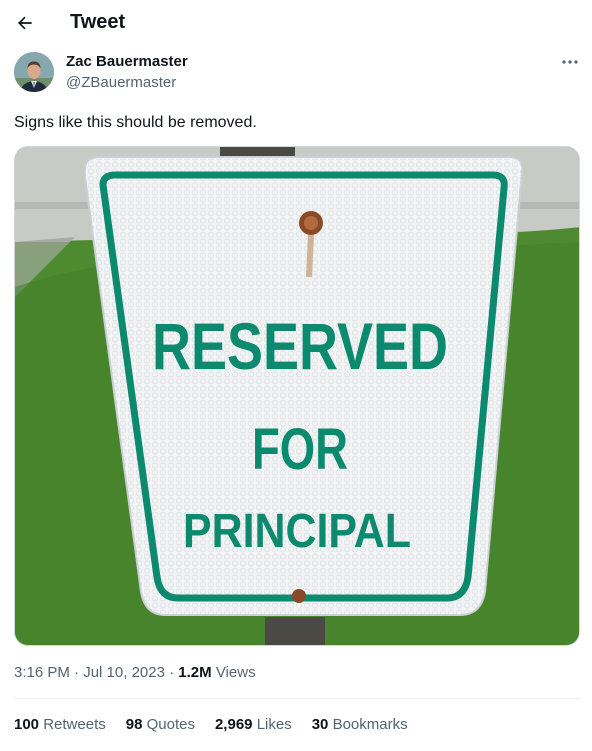 The image size is (592, 751). What do you see at coordinates (27, 724) in the screenshot?
I see `retweets-count: 100` at bounding box center [27, 724].